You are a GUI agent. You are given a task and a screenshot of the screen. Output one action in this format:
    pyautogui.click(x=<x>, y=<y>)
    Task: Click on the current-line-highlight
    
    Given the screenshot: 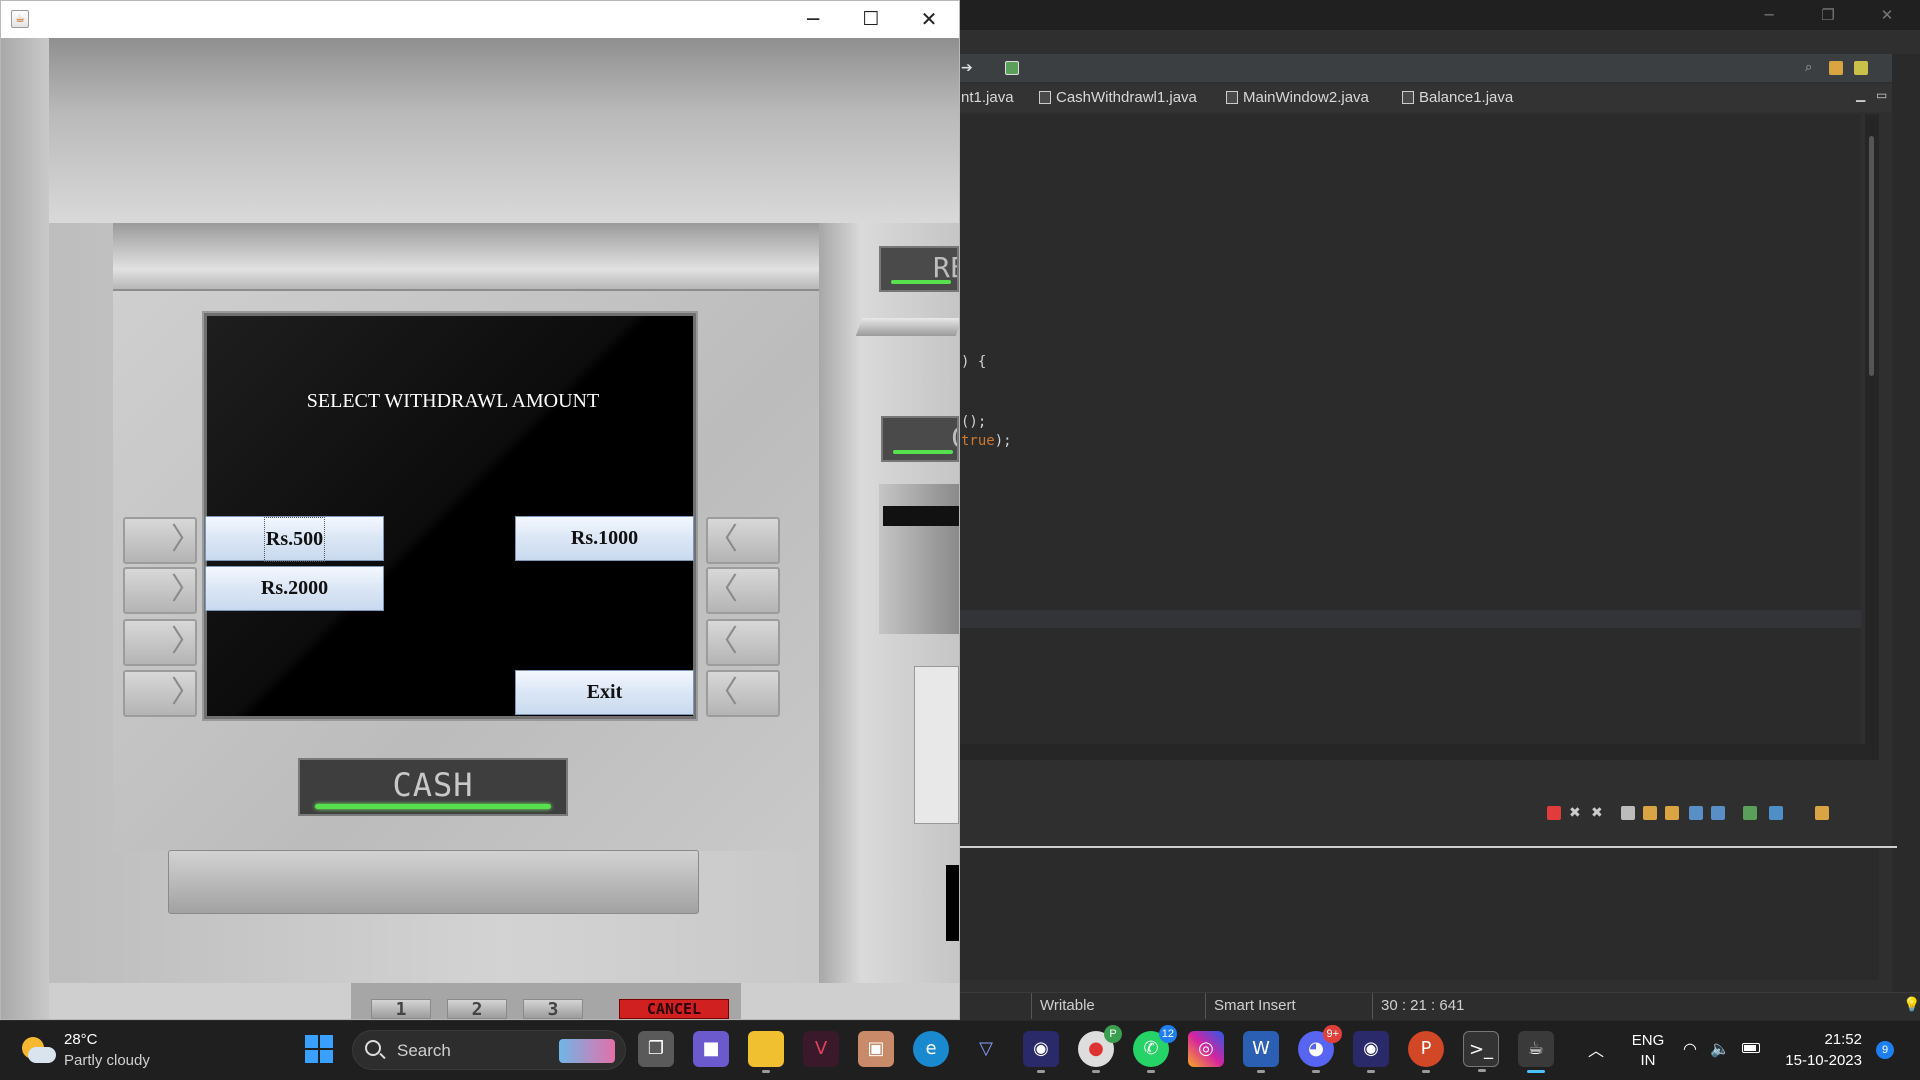 What is the action you would take?
    pyautogui.click(x=1410, y=619)
    